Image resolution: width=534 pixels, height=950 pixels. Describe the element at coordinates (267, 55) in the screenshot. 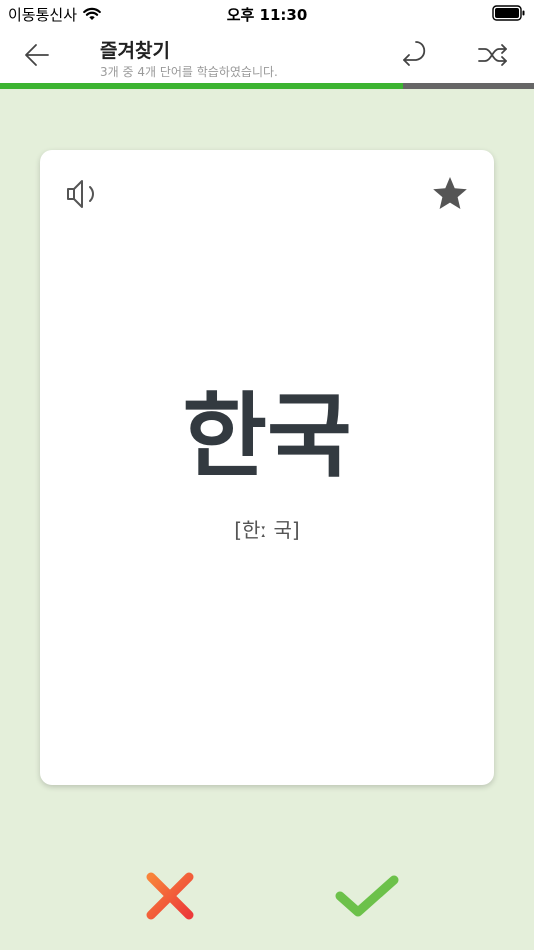

I see `nav-bar: 즐겨찾기 3개 중 4개 단어를 학습하였습니다.` at that location.